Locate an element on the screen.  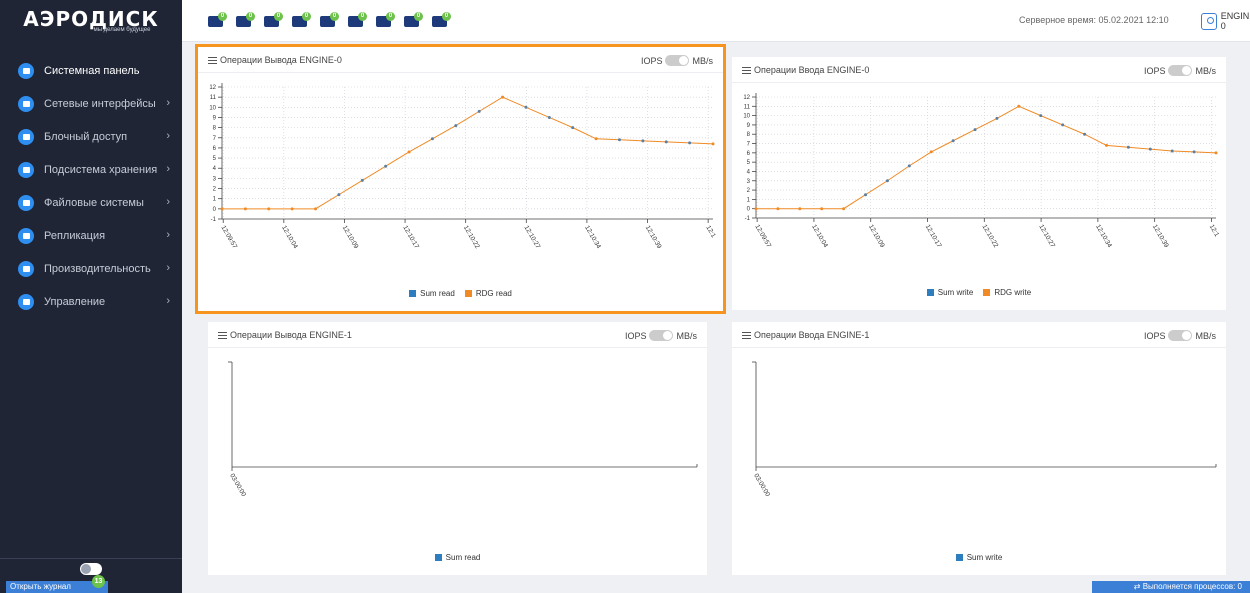
sidebar-item-2: Блочный доступ › is located at coordinates (91, 136).